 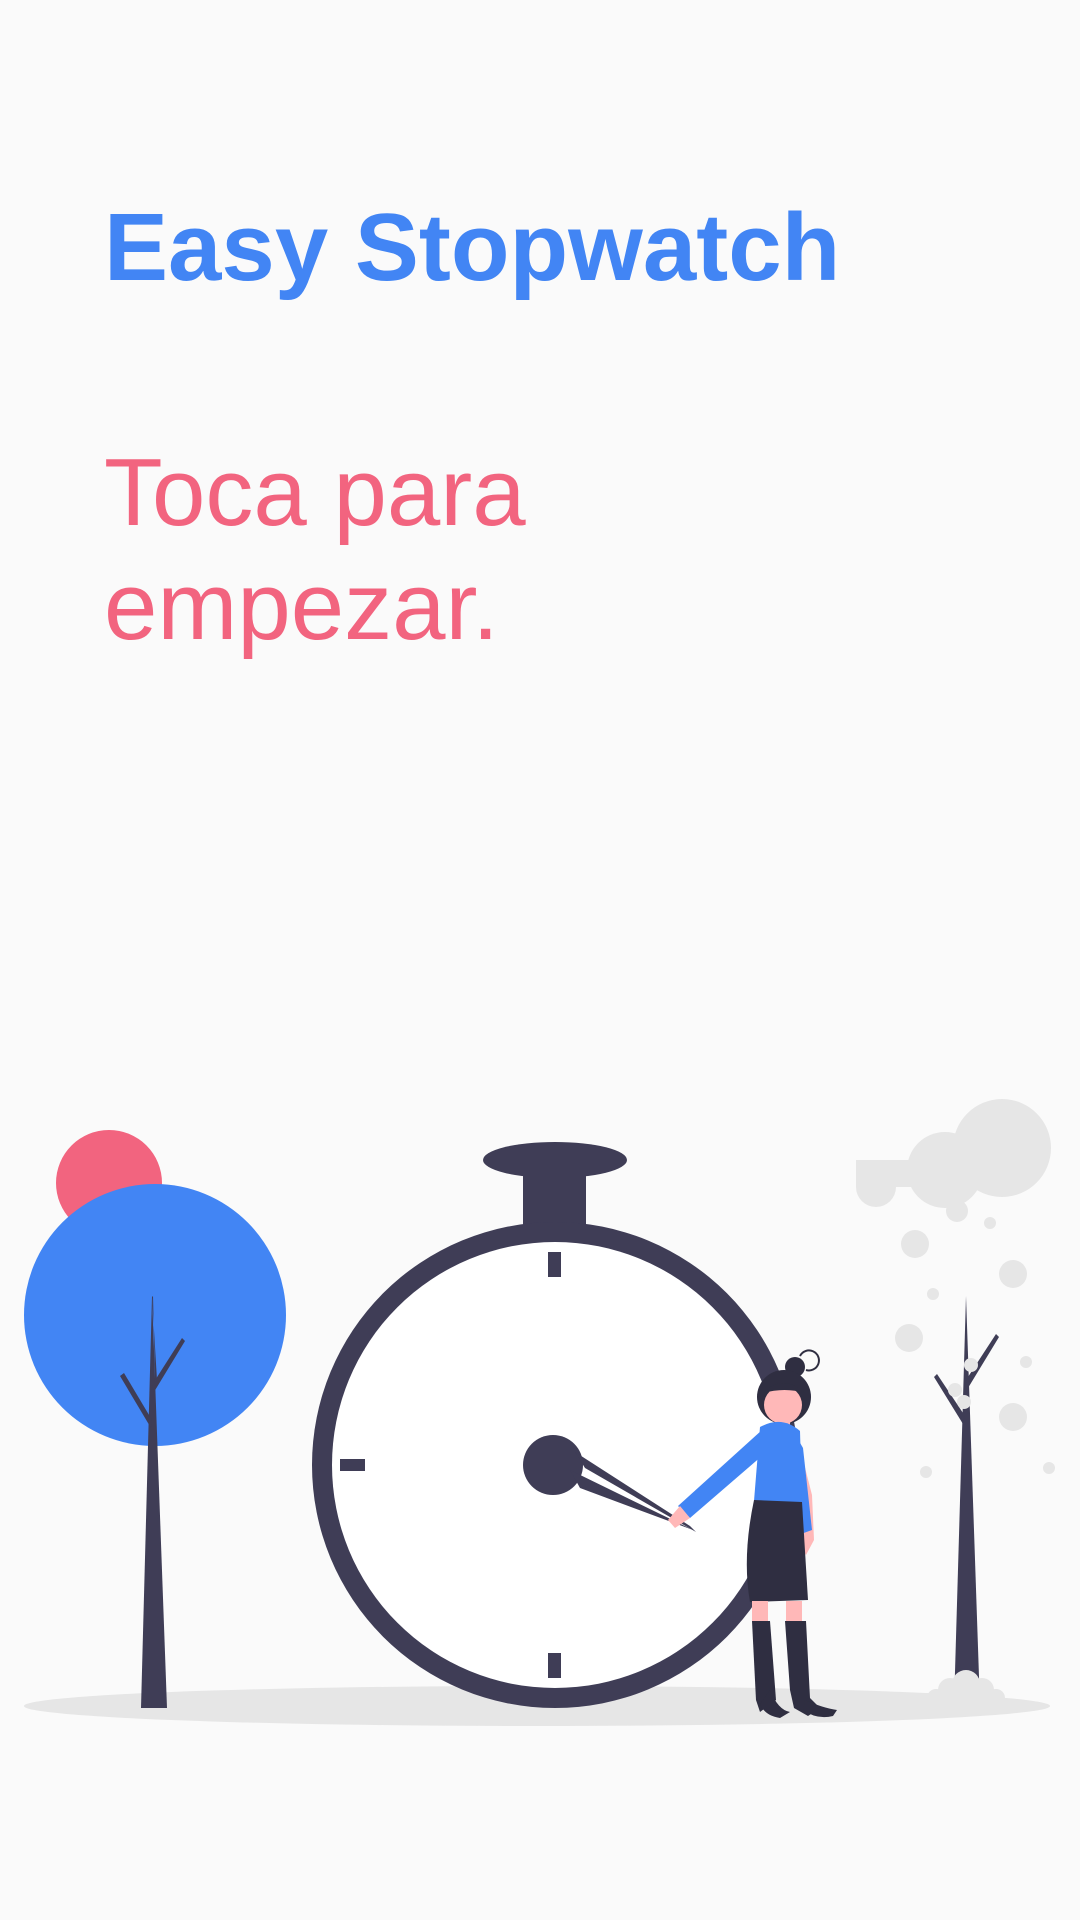 I want to click on app-title: Easy Stopwatch, so click(x=472, y=247).